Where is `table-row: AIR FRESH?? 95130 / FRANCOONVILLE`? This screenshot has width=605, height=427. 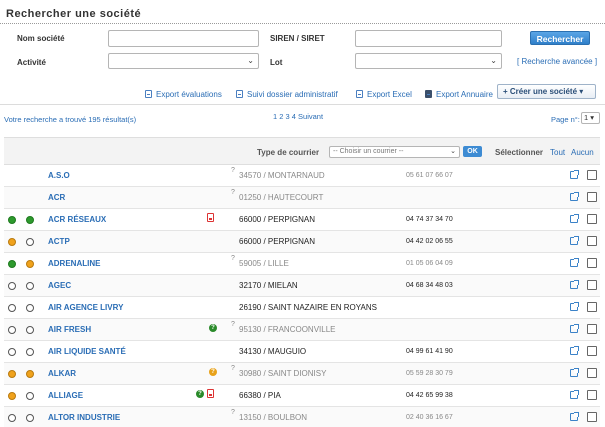 table-row: AIR FRESH?? 95130 / FRANCOONVILLE is located at coordinates (302, 330).